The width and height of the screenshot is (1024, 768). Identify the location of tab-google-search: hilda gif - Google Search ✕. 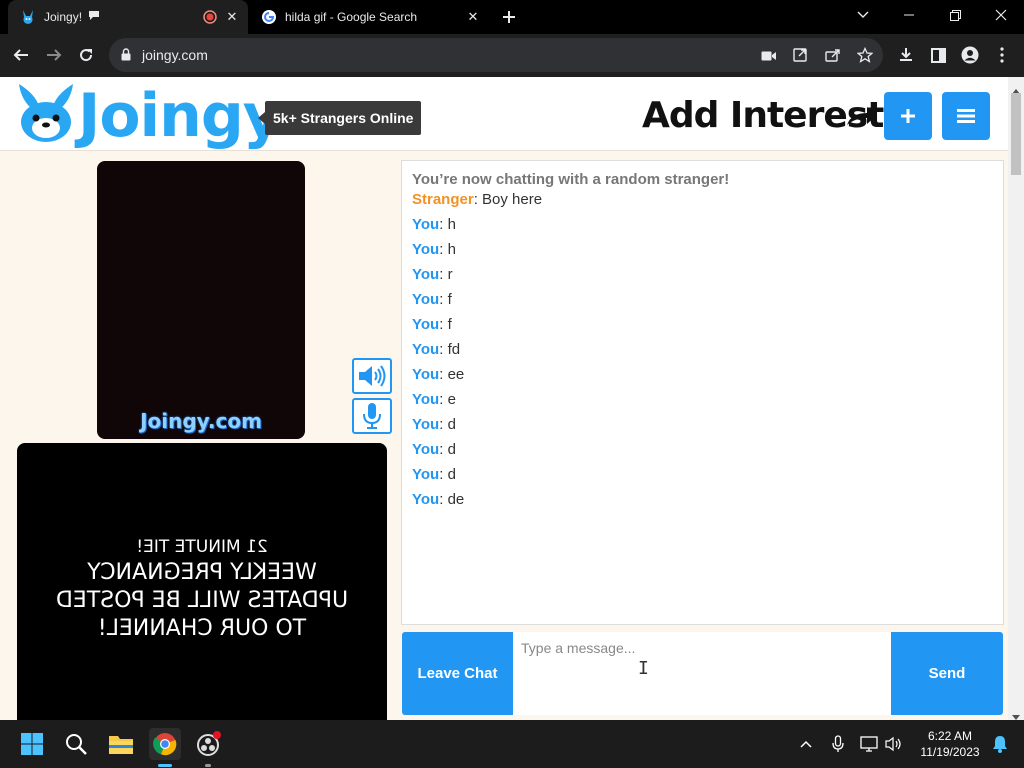
(369, 17).